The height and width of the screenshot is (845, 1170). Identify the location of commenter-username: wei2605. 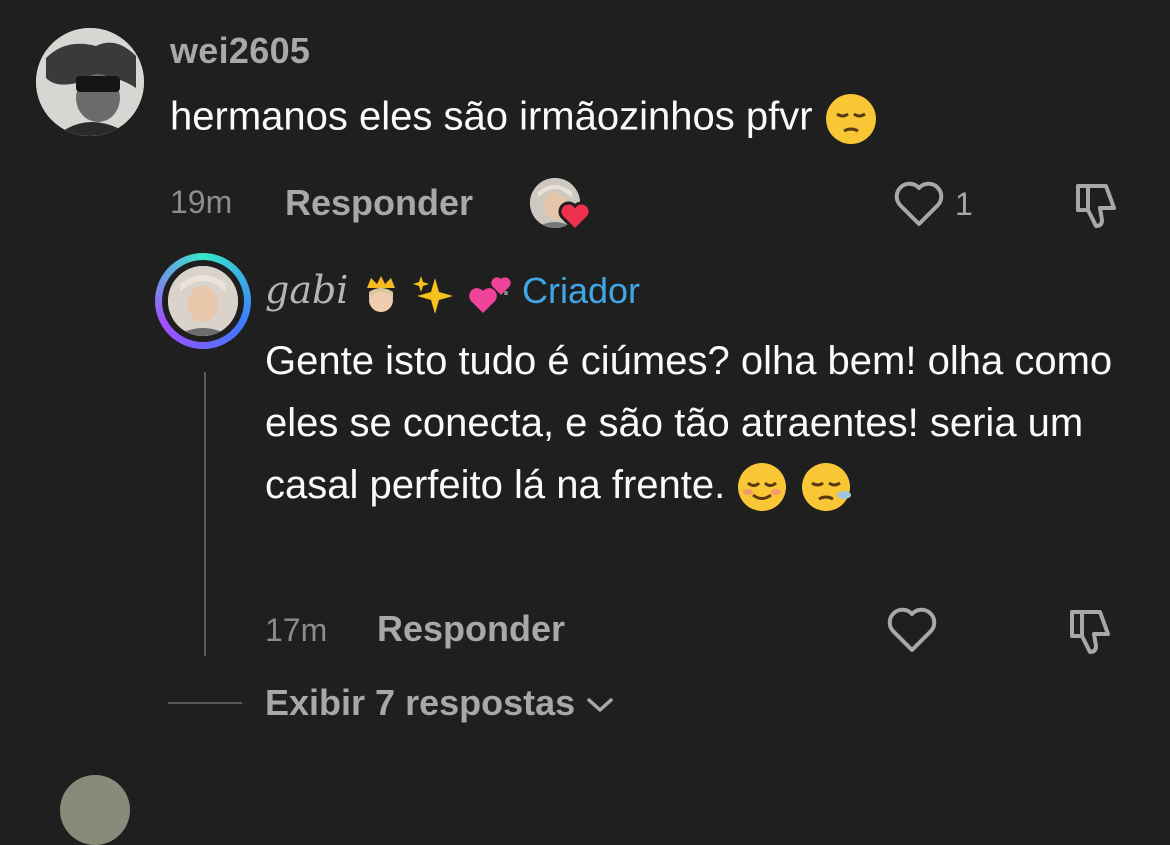
(240, 51).